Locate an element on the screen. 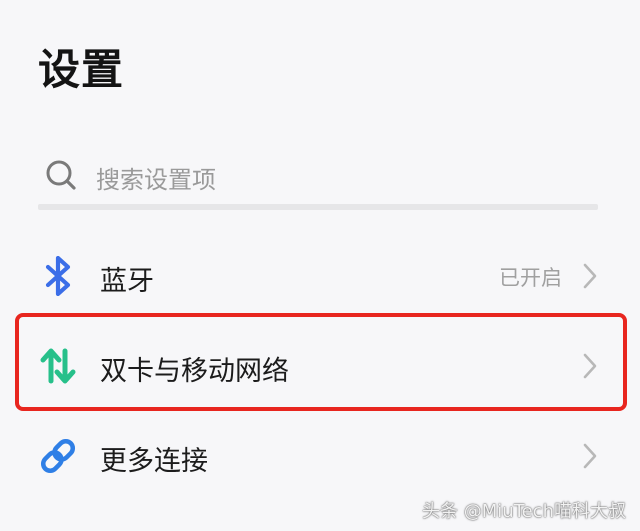  page-title: 设置 is located at coordinates (81, 69).